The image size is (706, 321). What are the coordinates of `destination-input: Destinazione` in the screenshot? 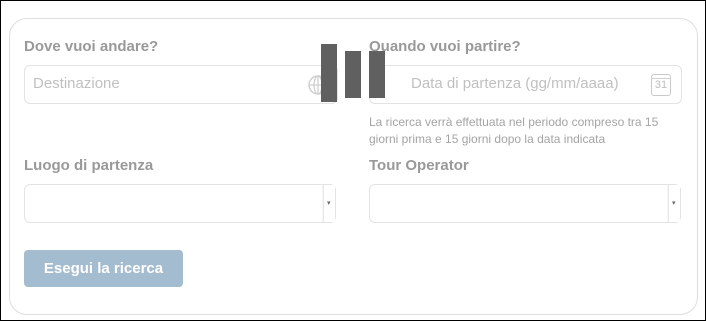 It's located at (181, 84).